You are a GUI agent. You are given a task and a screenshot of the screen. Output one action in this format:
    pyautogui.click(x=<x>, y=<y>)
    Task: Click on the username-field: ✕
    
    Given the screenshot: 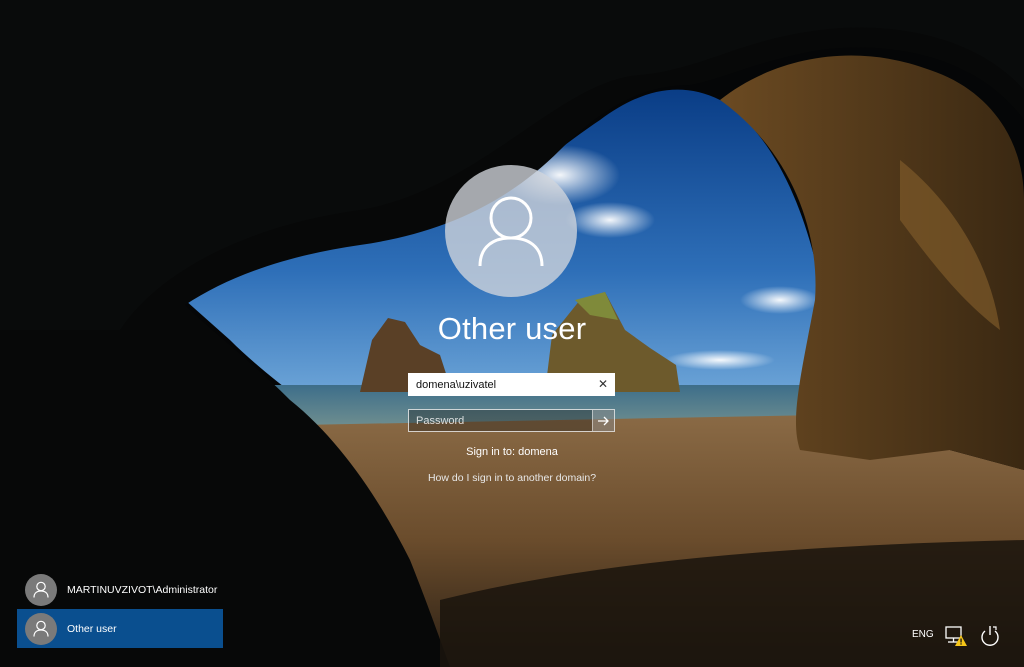 What is the action you would take?
    pyautogui.click(x=511, y=384)
    